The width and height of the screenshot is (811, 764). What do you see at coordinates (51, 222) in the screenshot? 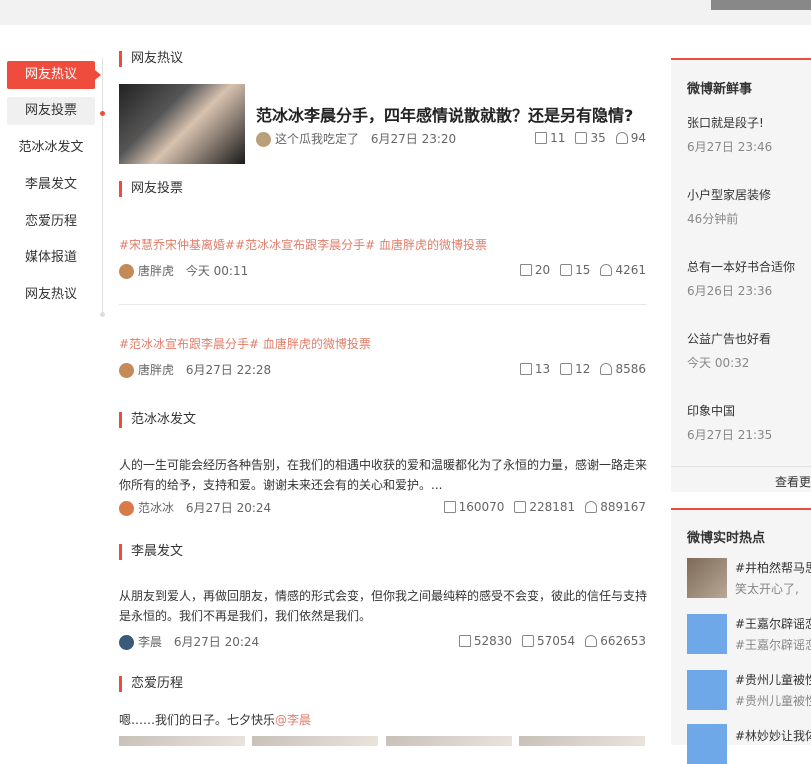
I see `nav-item-love-history: 恋爱历程` at bounding box center [51, 222].